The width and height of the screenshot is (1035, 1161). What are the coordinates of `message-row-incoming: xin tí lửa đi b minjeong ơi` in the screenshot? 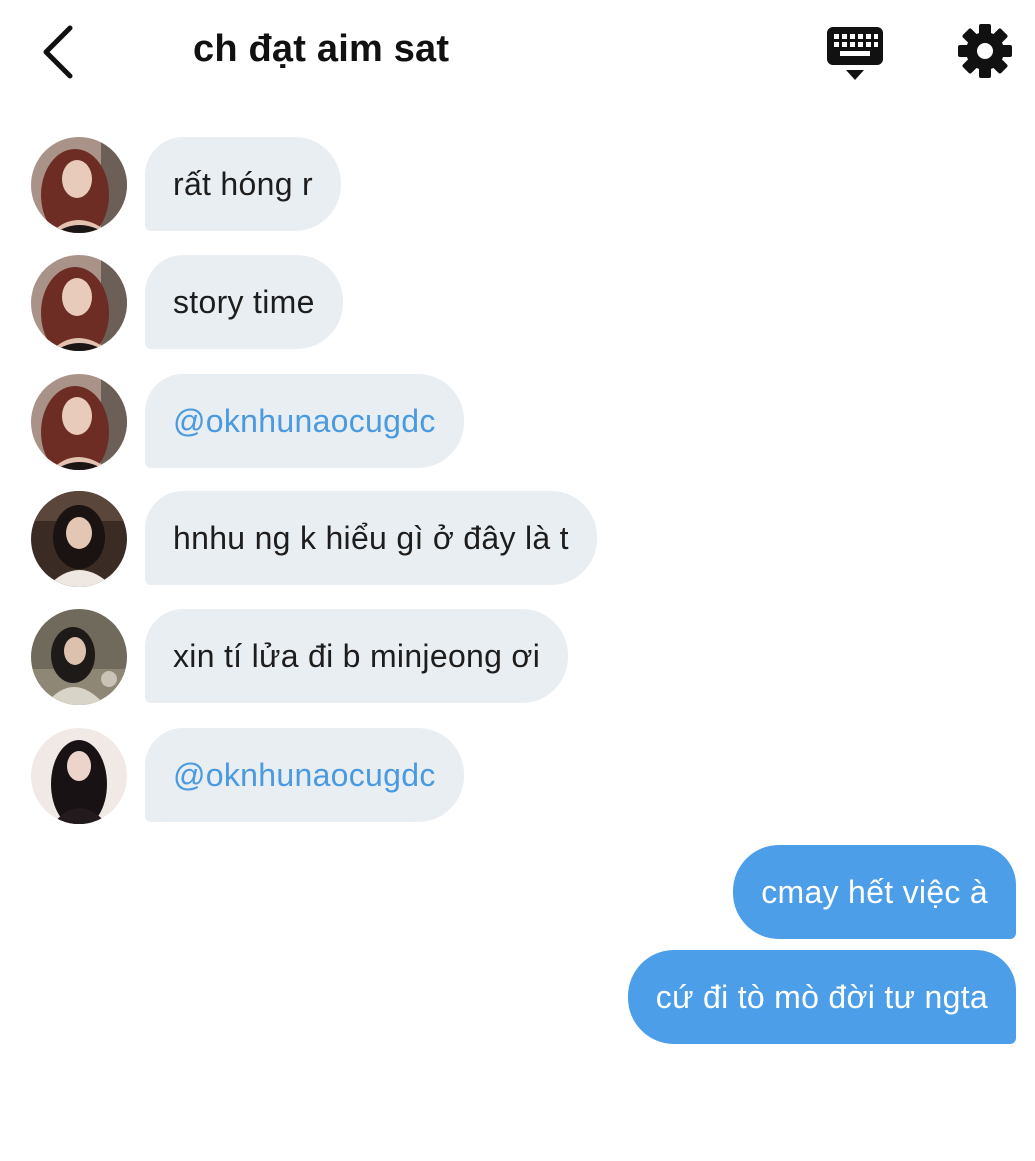 It's located at (517, 657).